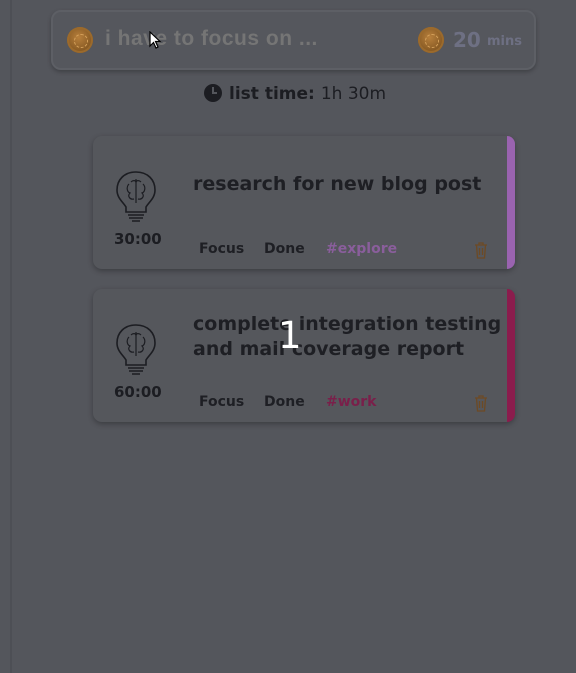 Image resolution: width=576 pixels, height=673 pixels. I want to click on list-time-label: list time:, so click(272, 94).